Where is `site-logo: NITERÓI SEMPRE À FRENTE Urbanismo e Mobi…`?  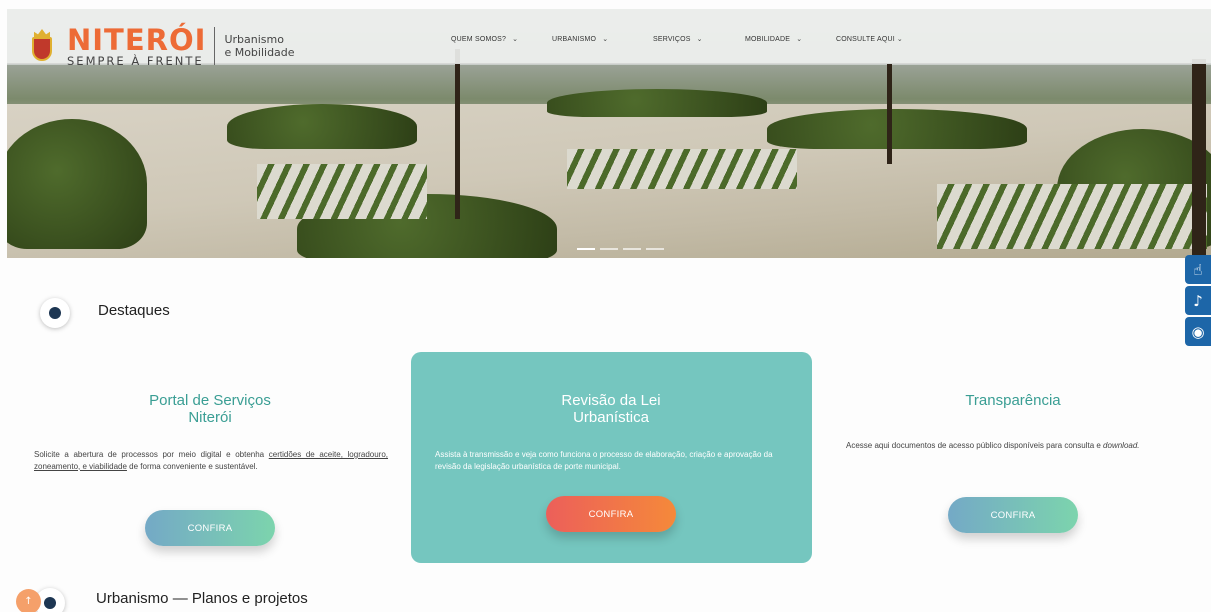
site-logo: NITERÓI SEMPRE À FRENTE Urbanismo e Mobi… is located at coordinates (163, 46).